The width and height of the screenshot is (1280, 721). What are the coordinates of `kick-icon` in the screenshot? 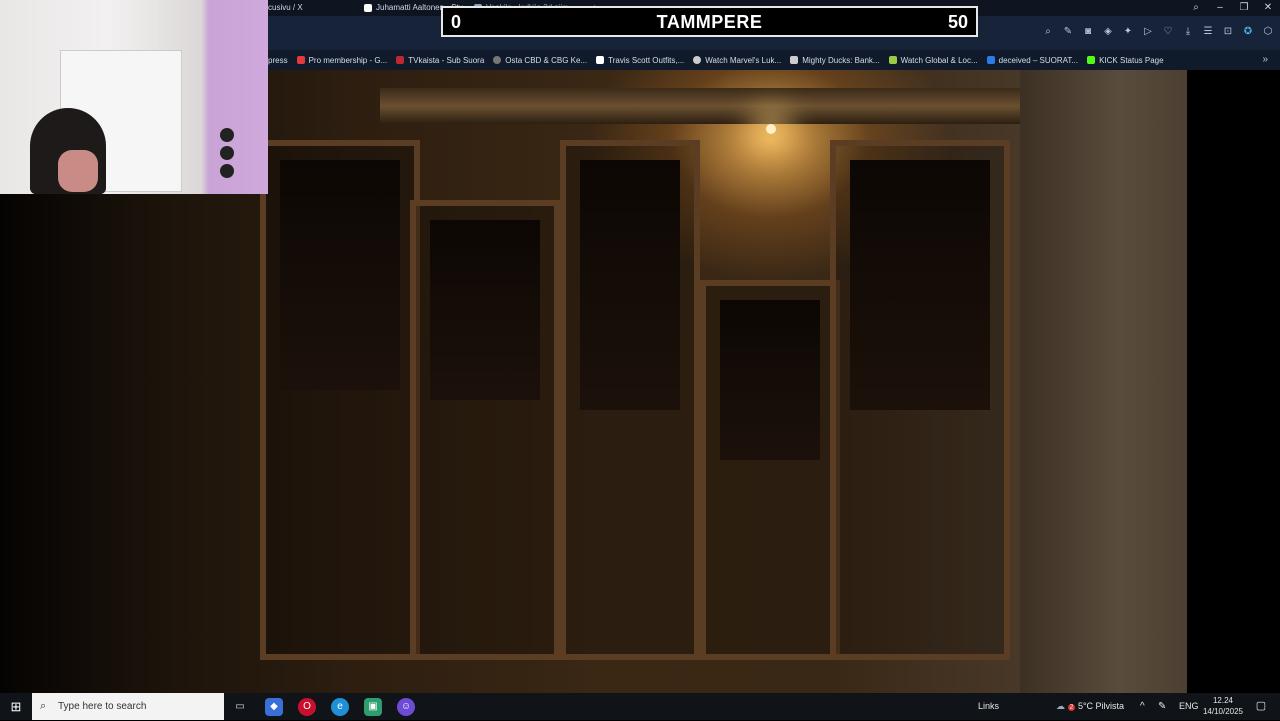 It's located at (1091, 60).